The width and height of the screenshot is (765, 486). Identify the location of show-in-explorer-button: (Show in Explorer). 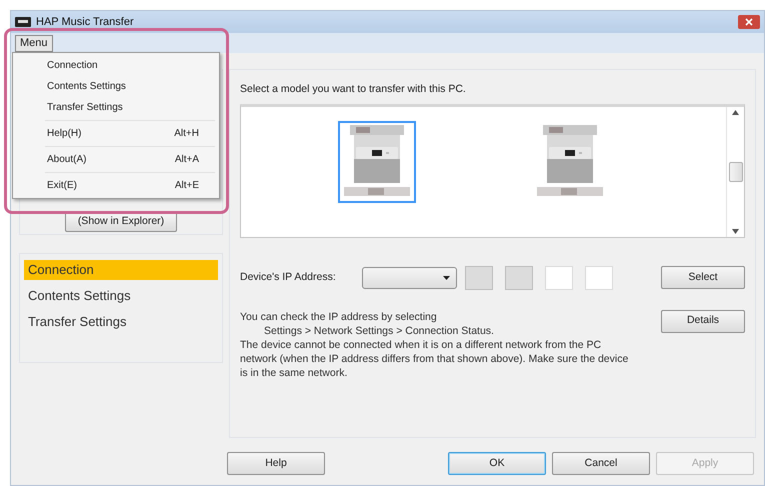
(121, 222).